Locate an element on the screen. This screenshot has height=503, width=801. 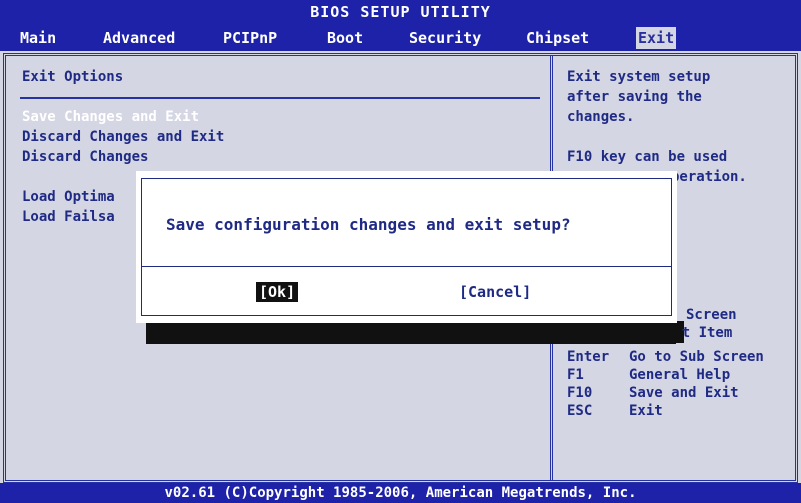
key-f10: F10 is located at coordinates (580, 393).